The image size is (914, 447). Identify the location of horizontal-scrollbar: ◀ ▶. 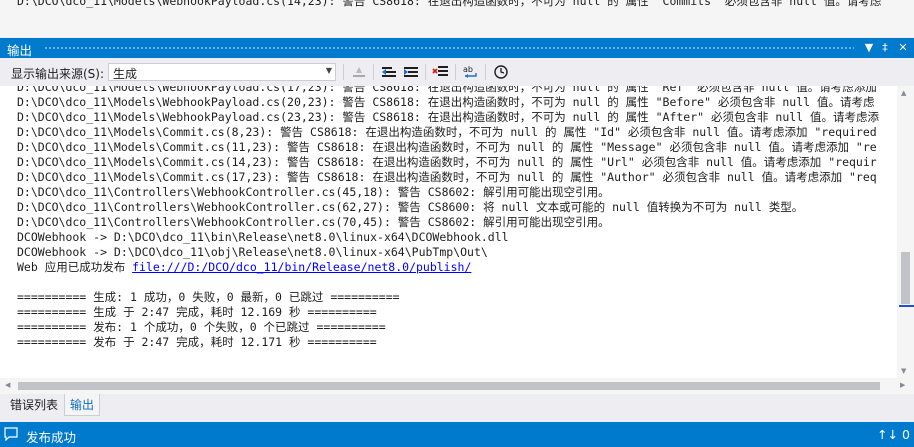
(457, 386).